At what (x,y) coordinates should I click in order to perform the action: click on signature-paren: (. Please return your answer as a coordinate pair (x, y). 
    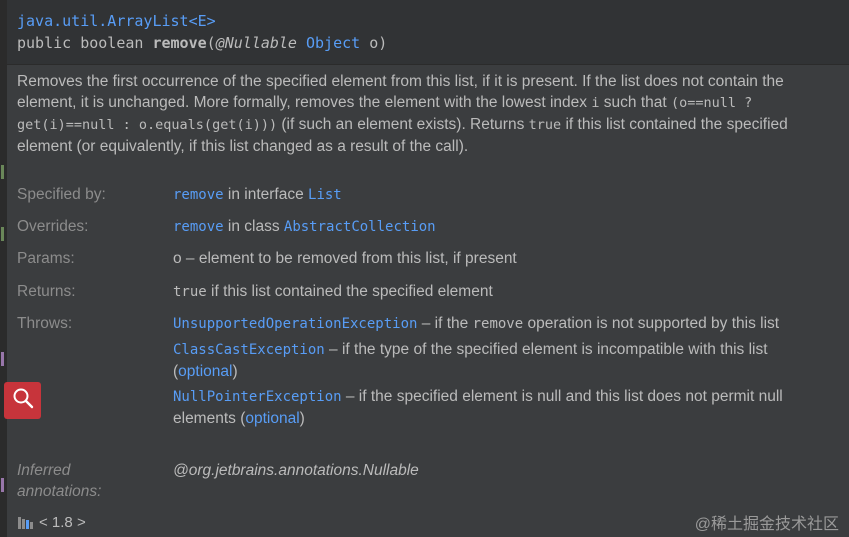
    Looking at the image, I should click on (211, 43).